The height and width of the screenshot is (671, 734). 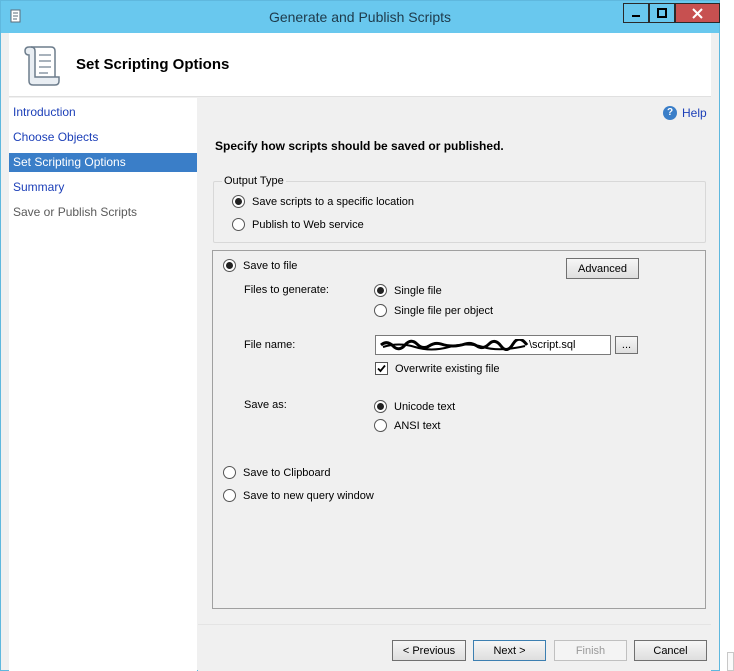 What do you see at coordinates (254, 181) in the screenshot?
I see `output-type-legend: Output Type` at bounding box center [254, 181].